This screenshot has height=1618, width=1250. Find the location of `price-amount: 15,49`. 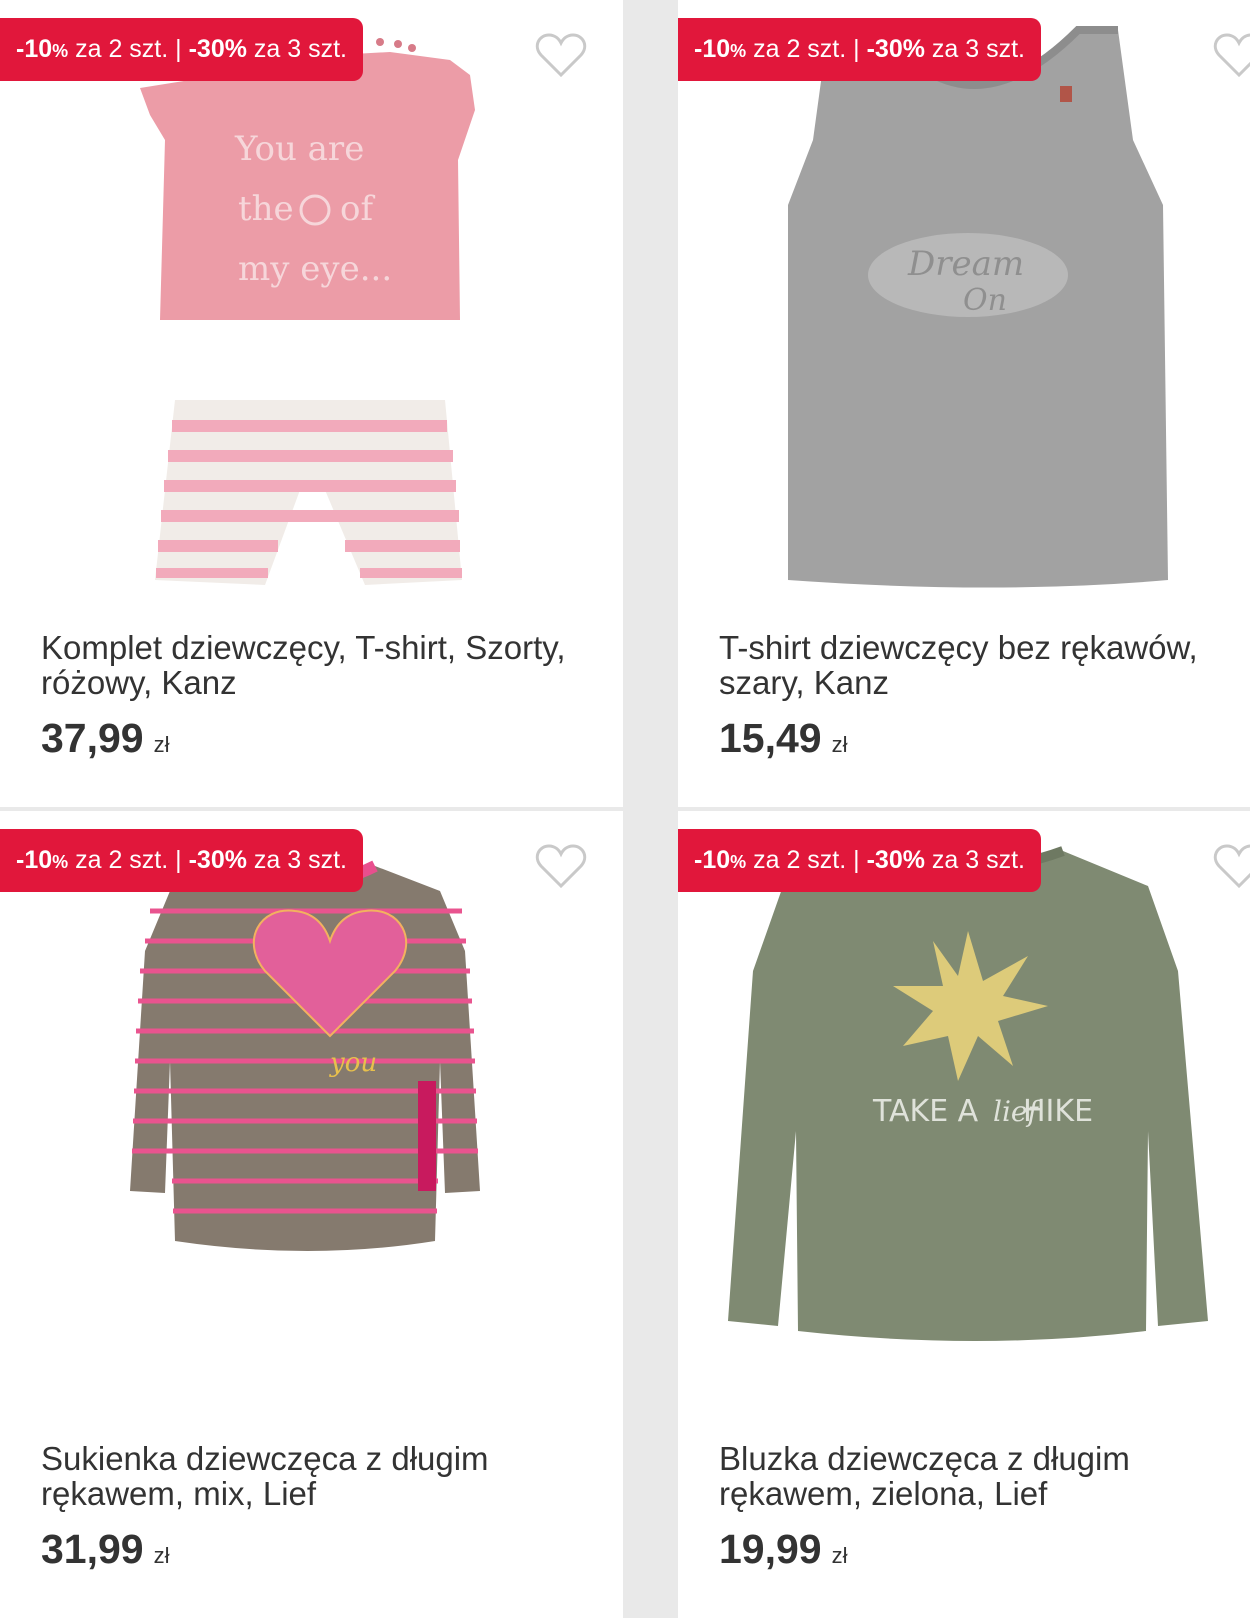

price-amount: 15,49 is located at coordinates (770, 738).